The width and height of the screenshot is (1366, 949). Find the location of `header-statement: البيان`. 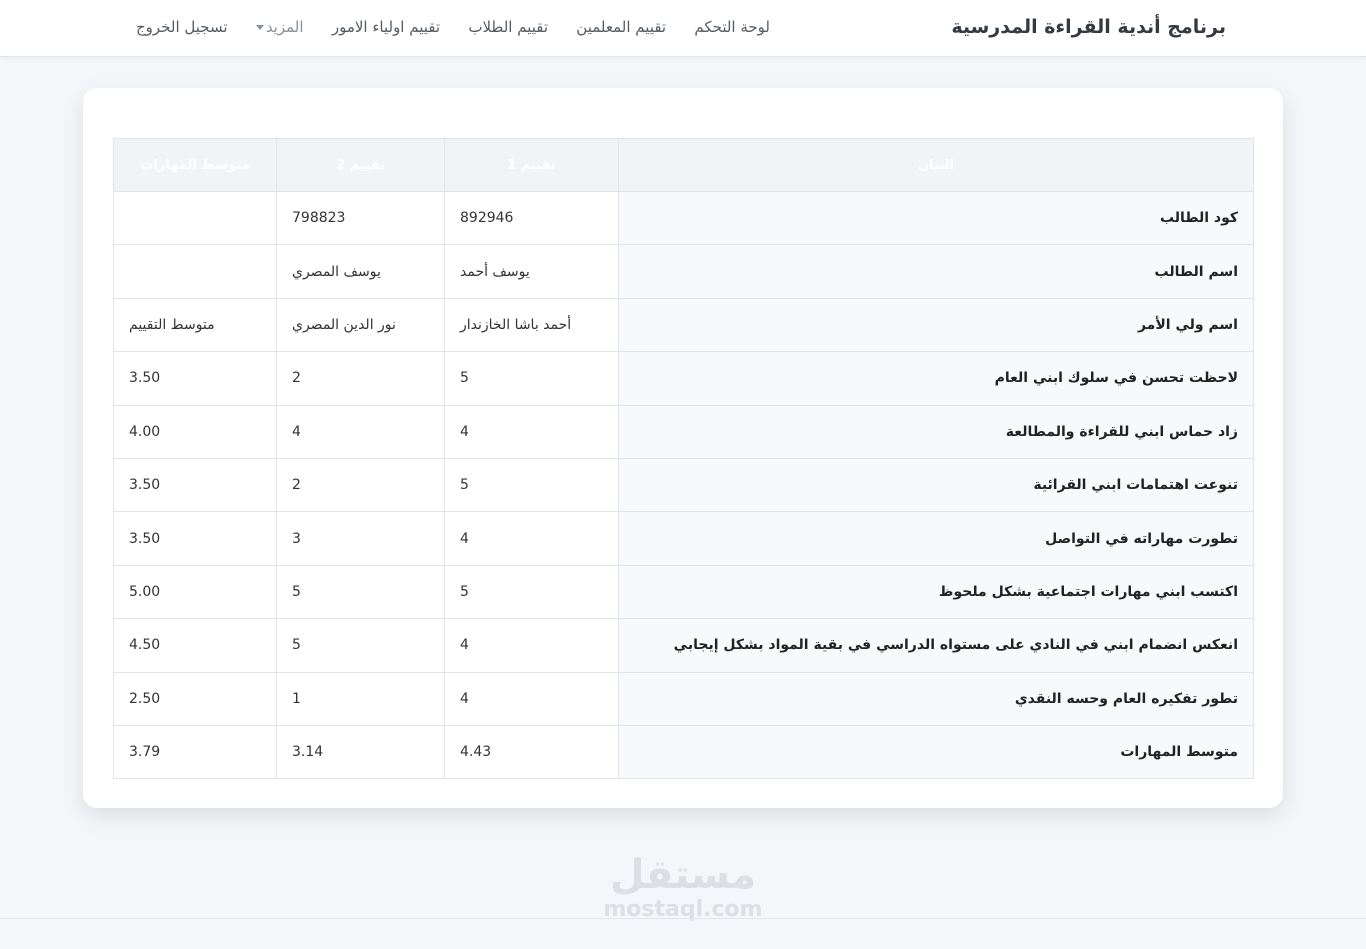

header-statement: البيان is located at coordinates (936, 165).